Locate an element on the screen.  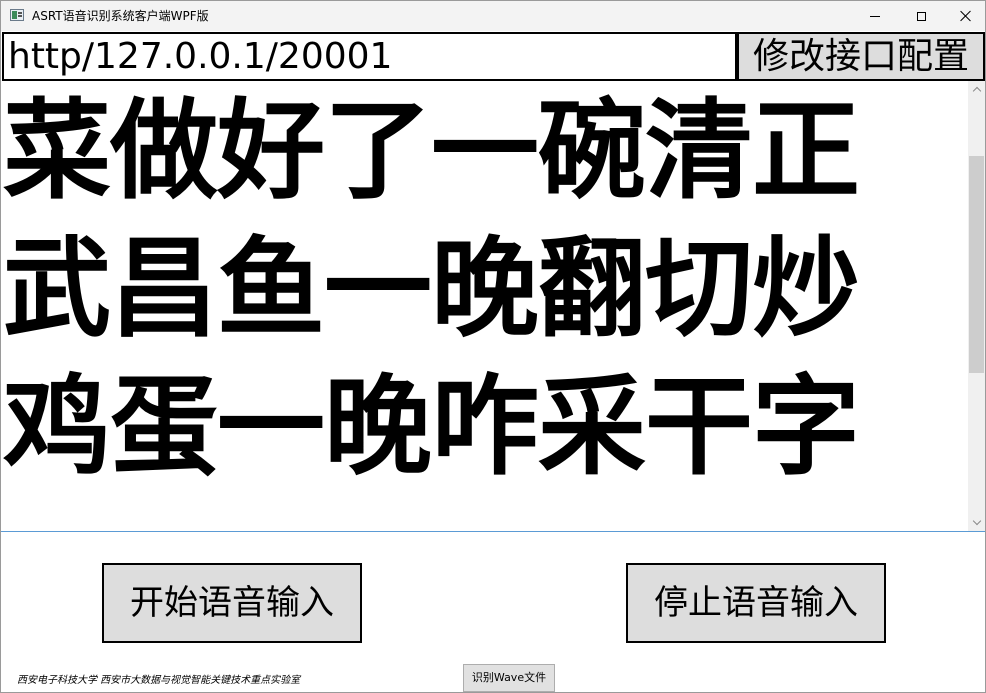
chevron-down-icon is located at coordinates (976, 521).